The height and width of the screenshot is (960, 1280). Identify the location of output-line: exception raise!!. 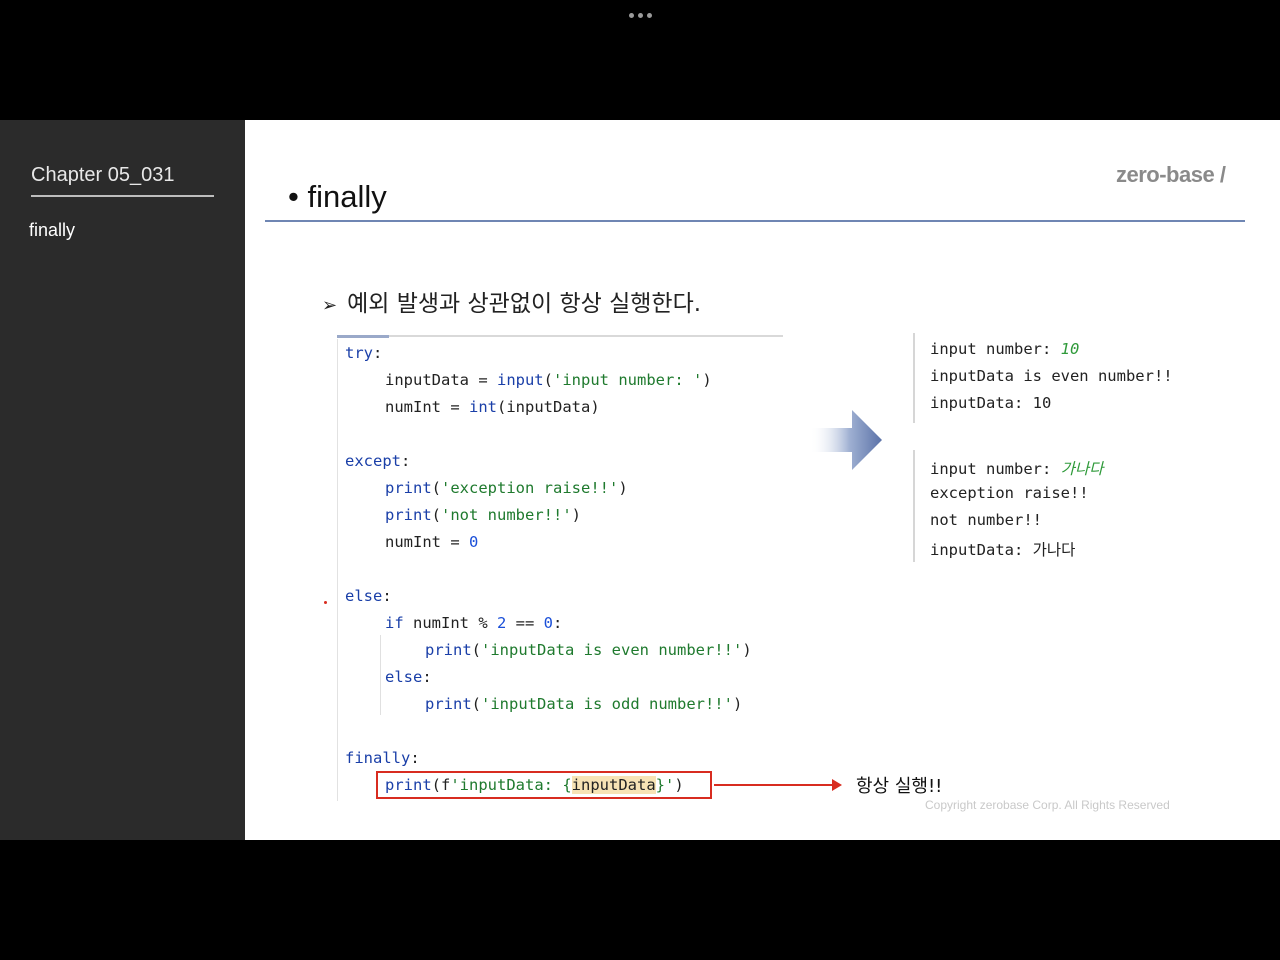
(1009, 493).